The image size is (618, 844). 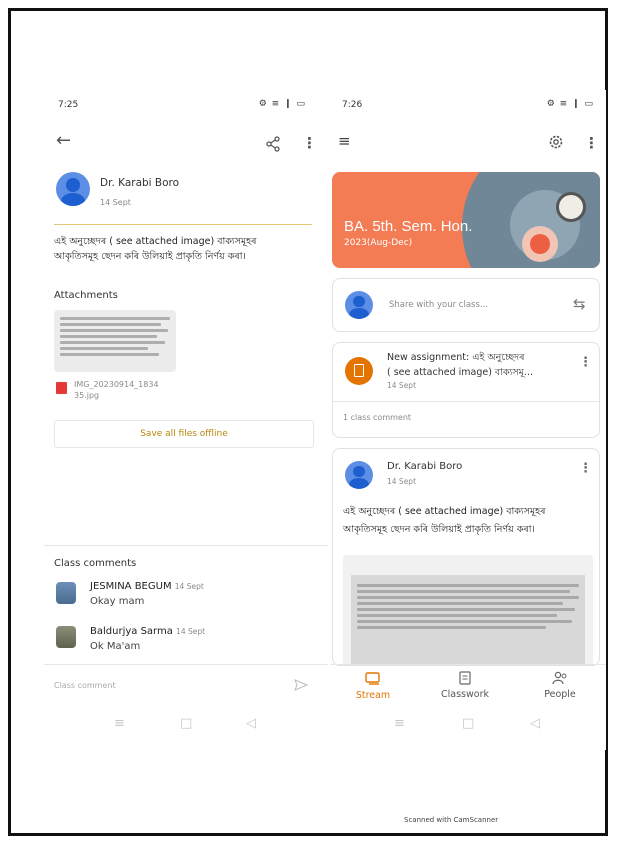 What do you see at coordinates (468, 610) in the screenshot?
I see `attachment-preview` at bounding box center [468, 610].